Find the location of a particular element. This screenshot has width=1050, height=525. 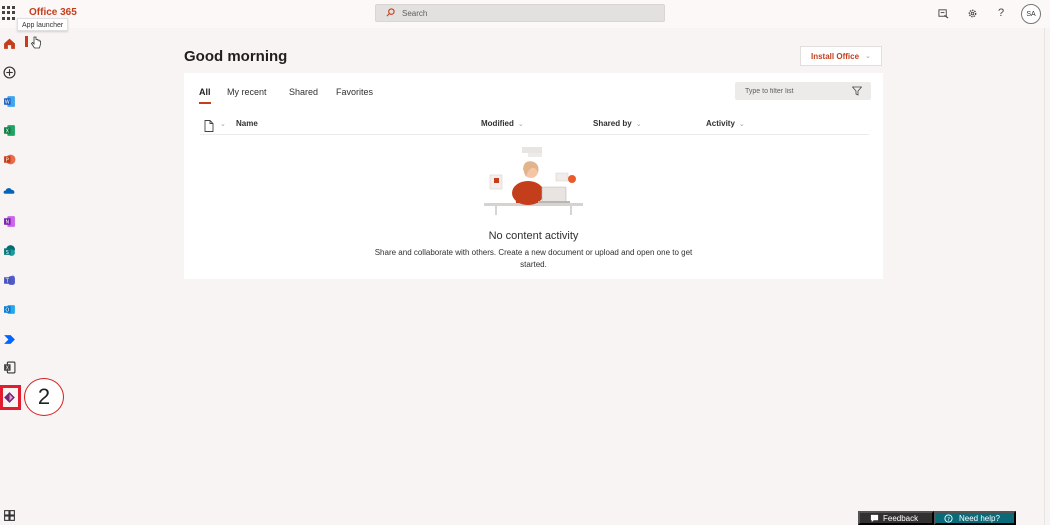

empty-state-title: No content activity is located at coordinates (533, 236).